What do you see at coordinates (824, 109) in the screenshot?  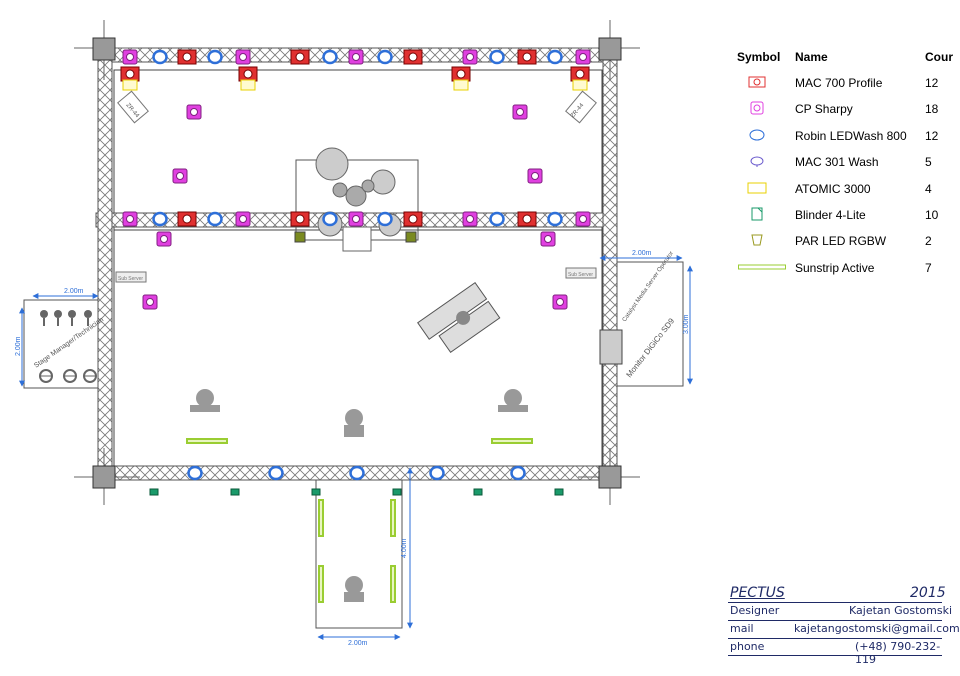 I see `legend-item-name: CP Sharpy` at bounding box center [824, 109].